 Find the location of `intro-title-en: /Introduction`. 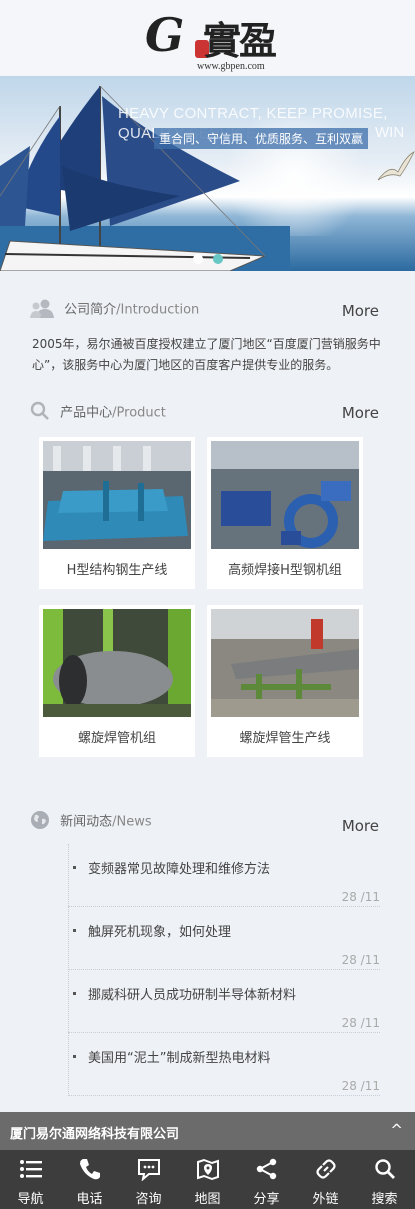

intro-title-en: /Introduction is located at coordinates (158, 310).